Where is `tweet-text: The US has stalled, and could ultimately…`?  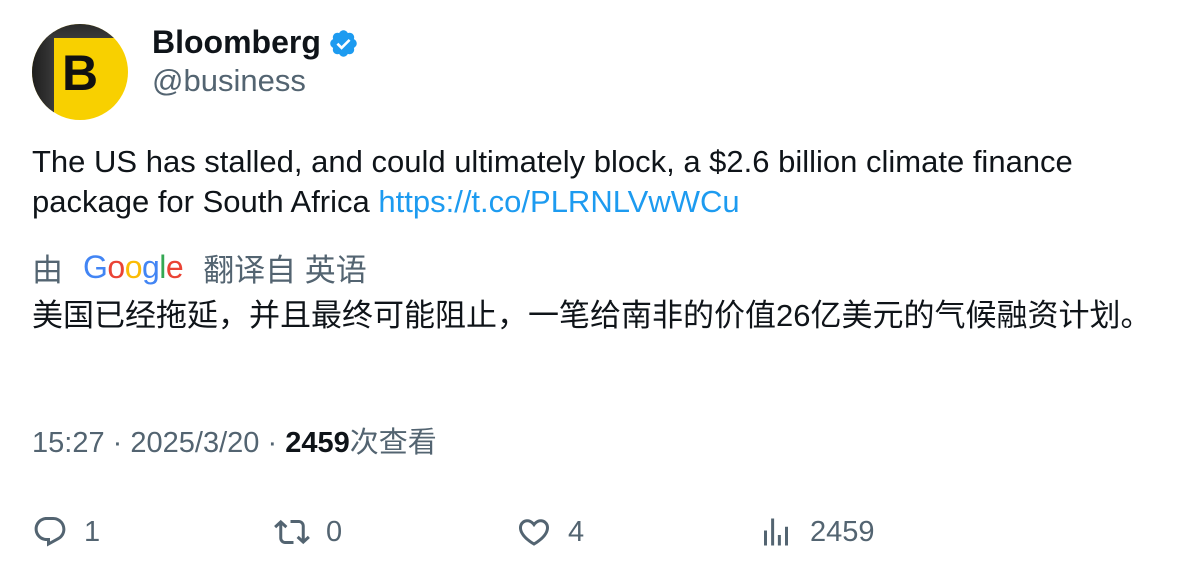
tweet-text: The US has stalled, and could ultimately… is located at coordinates (597, 182).